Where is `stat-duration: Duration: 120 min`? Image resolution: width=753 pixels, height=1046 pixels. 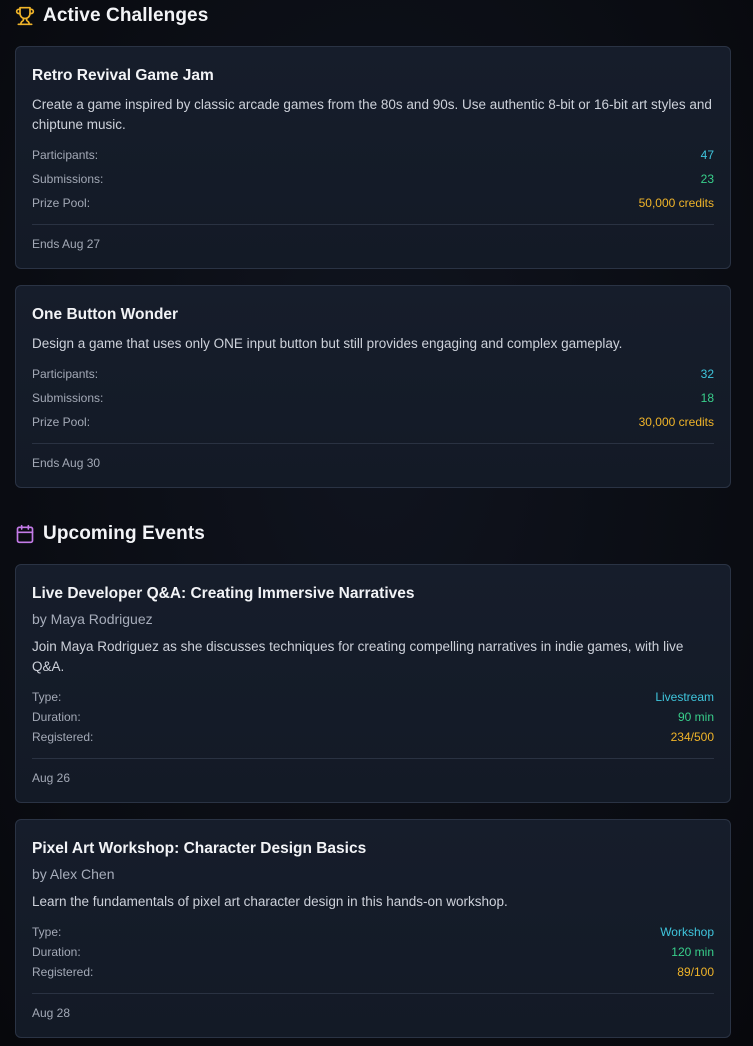
stat-duration: Duration: 120 min is located at coordinates (373, 952).